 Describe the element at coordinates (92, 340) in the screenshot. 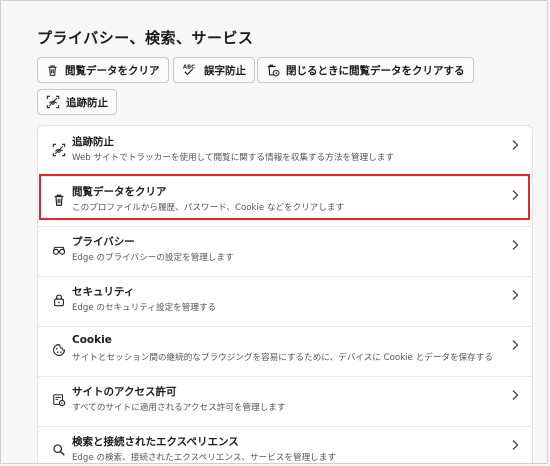

I see `row-title: Cookie` at that location.